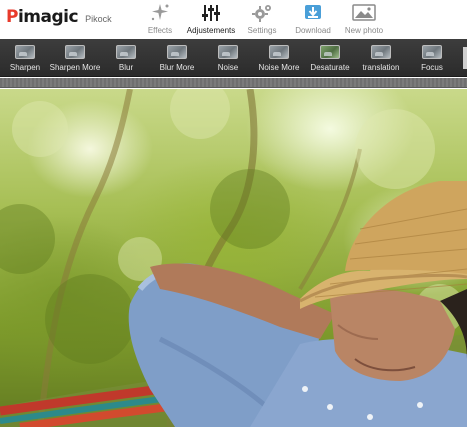 The height and width of the screenshot is (427, 467). What do you see at coordinates (313, 12) in the screenshot?
I see `download-icon` at bounding box center [313, 12].